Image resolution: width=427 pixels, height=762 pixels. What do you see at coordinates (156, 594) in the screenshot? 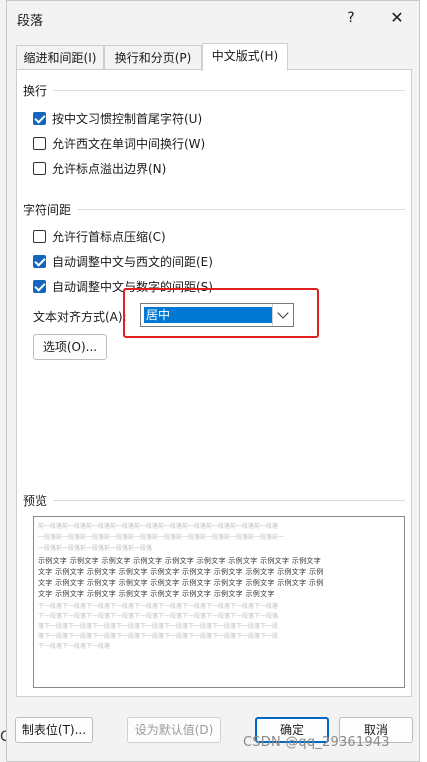
I see `preview-sample-line: 文字 示例文字 示例文字 示例文字 示例文字 示例文字 示例文字 示例文字` at bounding box center [156, 594].